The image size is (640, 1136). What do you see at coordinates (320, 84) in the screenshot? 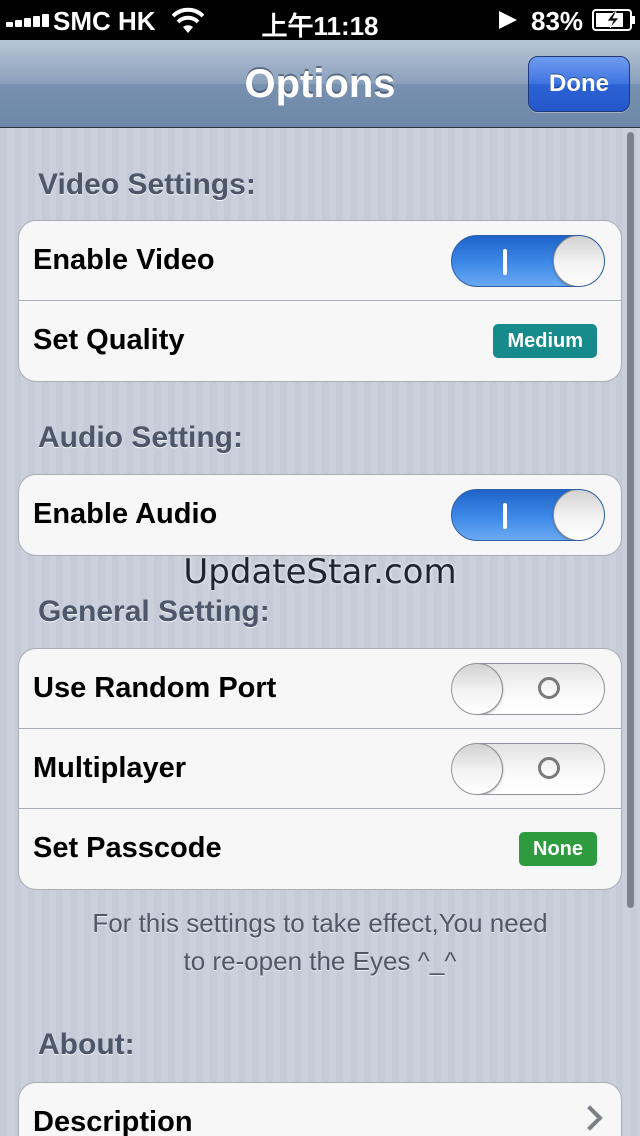
I see `navigation-bar: Options Done` at bounding box center [320, 84].